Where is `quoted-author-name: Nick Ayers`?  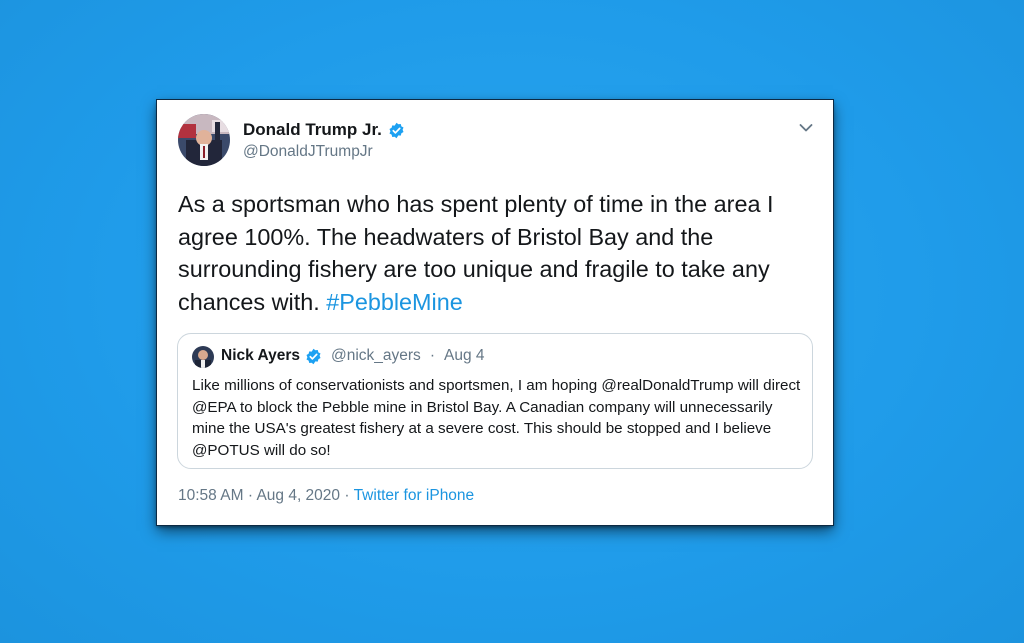
quoted-author-name: Nick Ayers is located at coordinates (260, 355).